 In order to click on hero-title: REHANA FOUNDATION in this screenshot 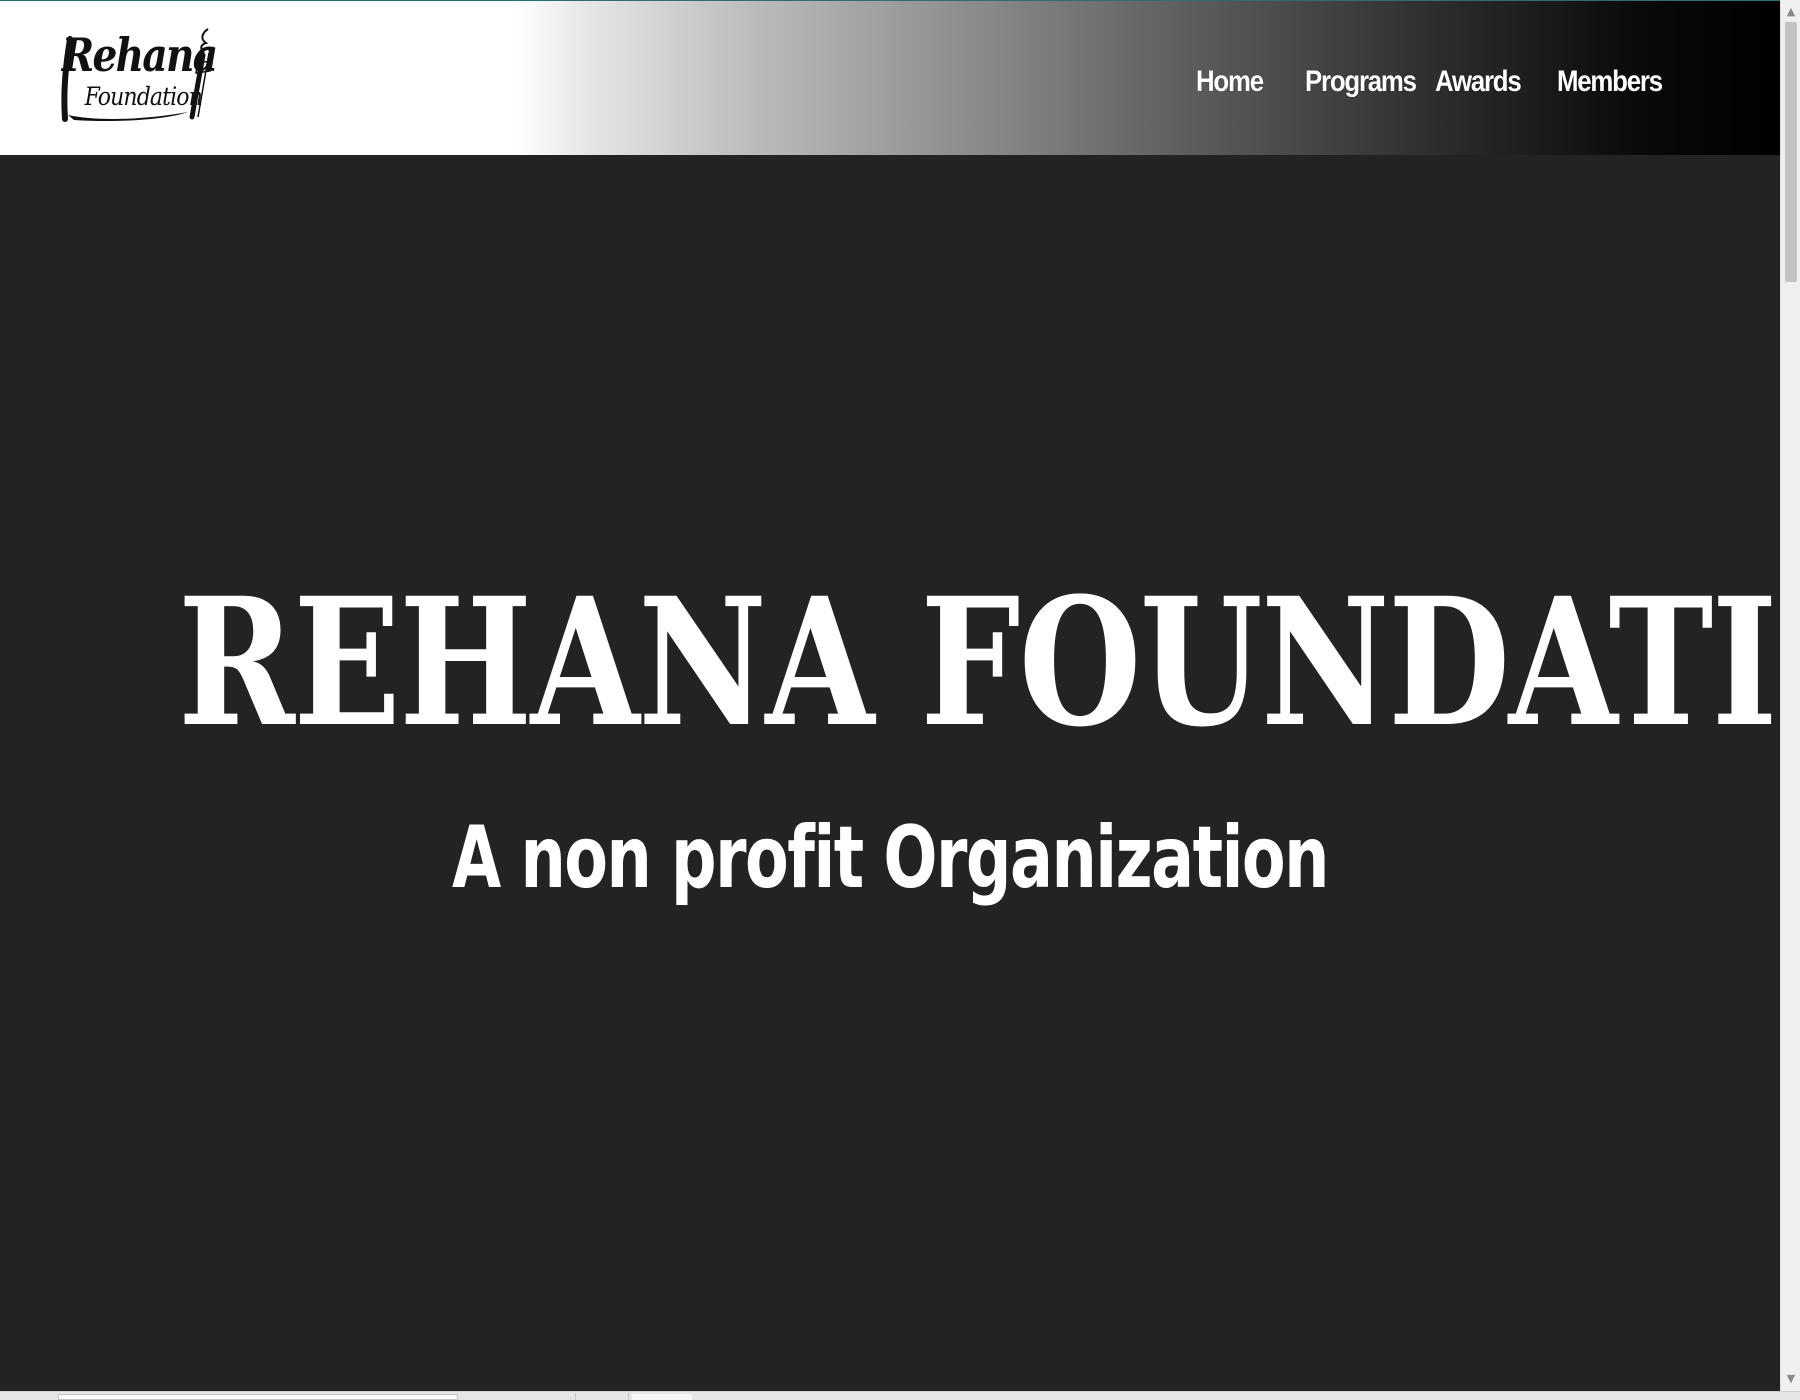, I will do `click(979, 662)`.